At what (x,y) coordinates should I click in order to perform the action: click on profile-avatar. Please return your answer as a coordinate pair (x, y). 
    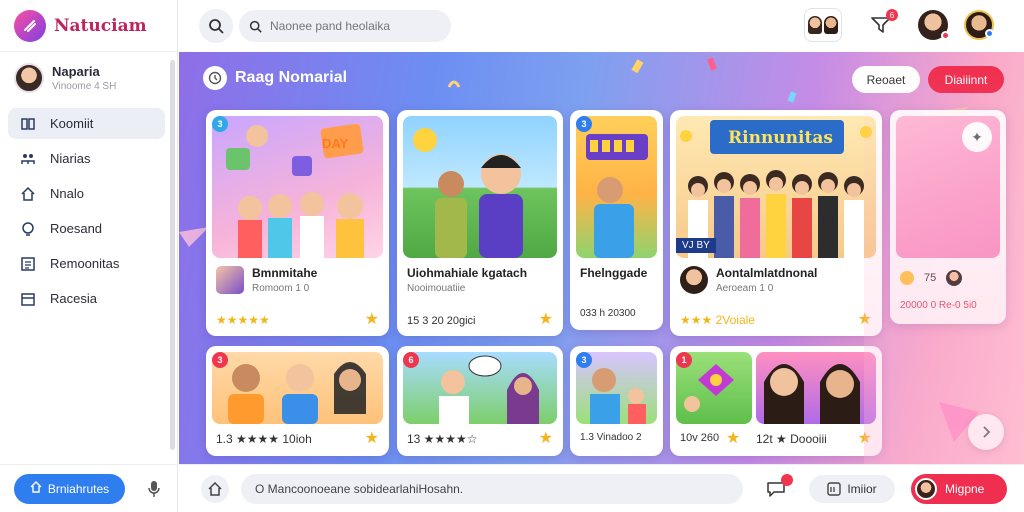
    Looking at the image, I should click on (979, 25).